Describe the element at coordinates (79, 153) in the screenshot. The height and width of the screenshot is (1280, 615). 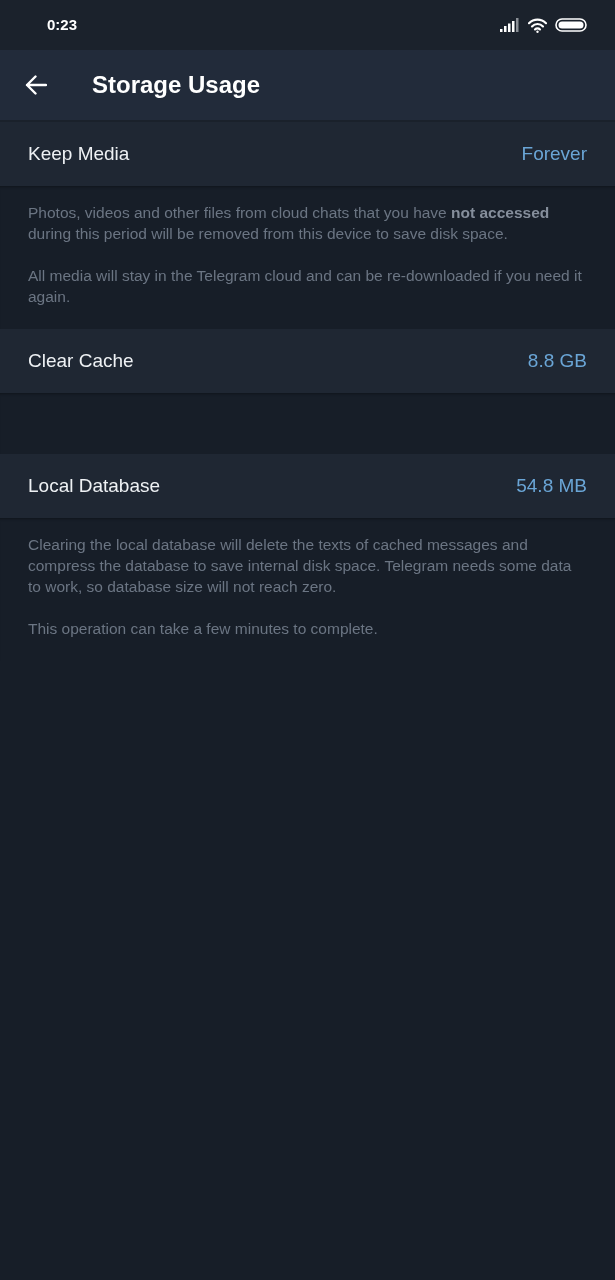
I see `setting-label: Keep Media` at that location.